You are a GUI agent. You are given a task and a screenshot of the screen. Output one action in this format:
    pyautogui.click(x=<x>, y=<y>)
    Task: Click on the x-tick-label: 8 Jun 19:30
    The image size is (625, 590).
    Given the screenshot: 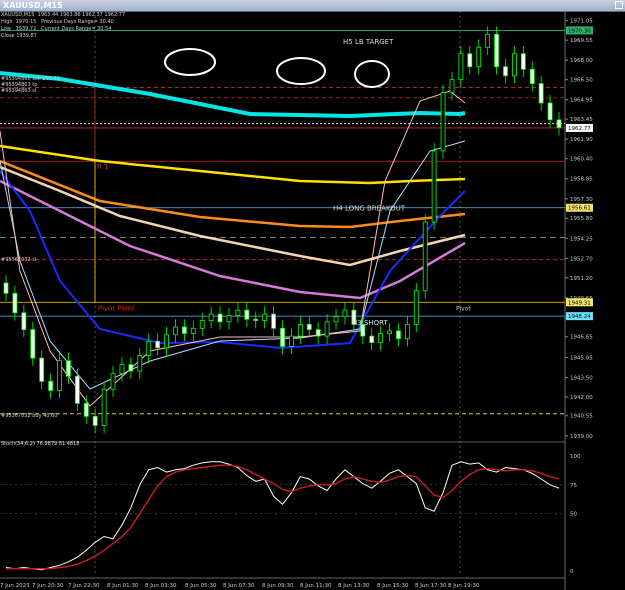 What is the action you would take?
    pyautogui.click(x=464, y=586)
    